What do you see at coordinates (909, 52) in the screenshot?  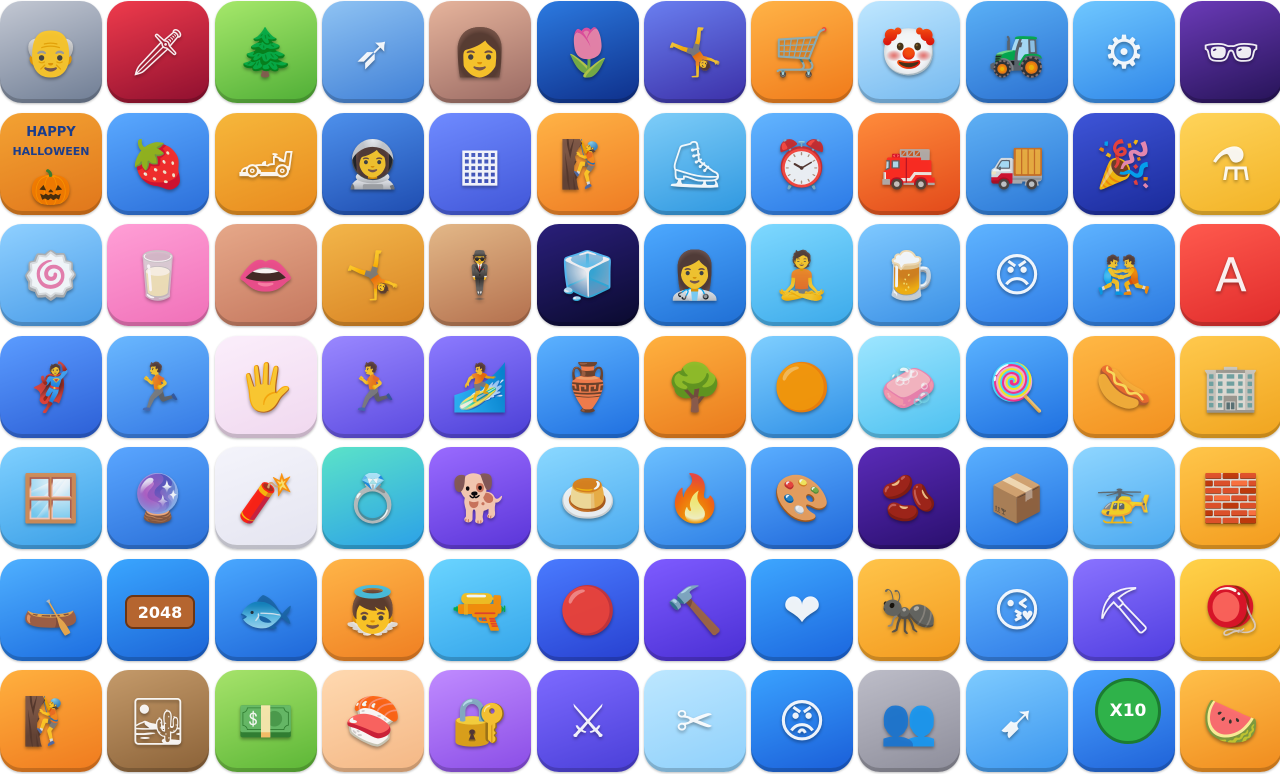 I see `unicycle-clown-icon: 🤡` at bounding box center [909, 52].